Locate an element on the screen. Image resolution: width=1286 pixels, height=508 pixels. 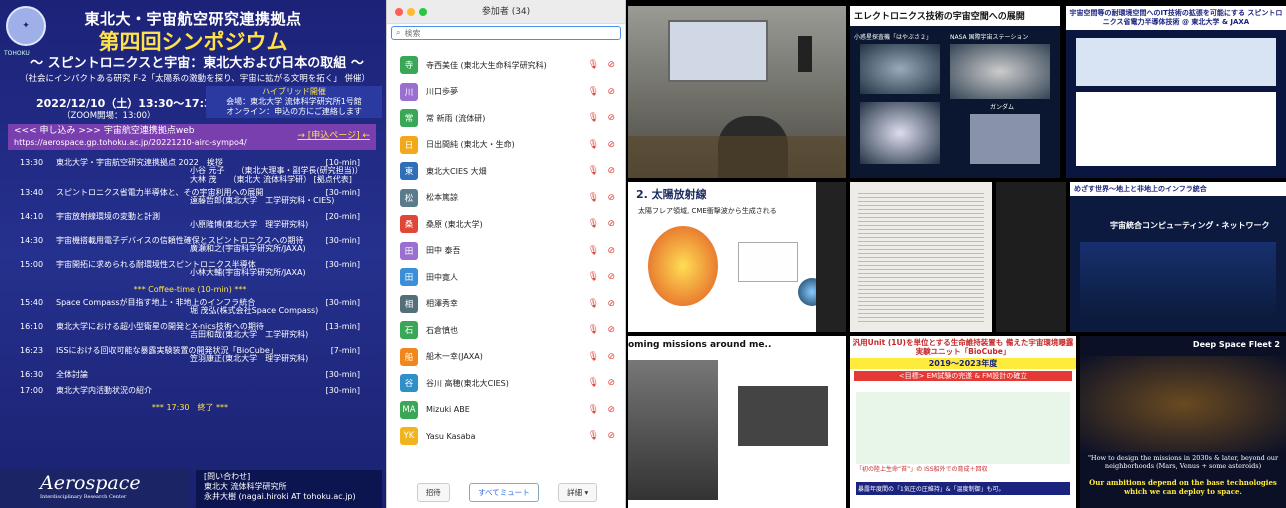
participant-item: 松 松本篤諒 🎙 ⊘ is located at coordinates (506, 198).